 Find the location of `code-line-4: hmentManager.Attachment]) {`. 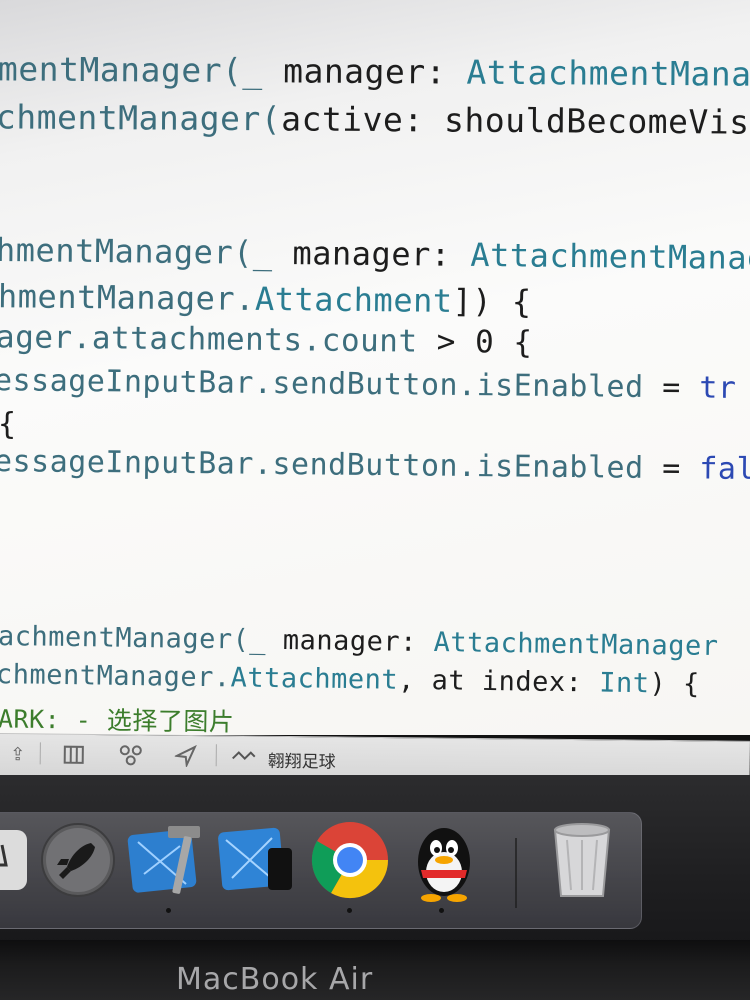

code-line-4: hmentManager.Attachment]) { is located at coordinates (266, 299).